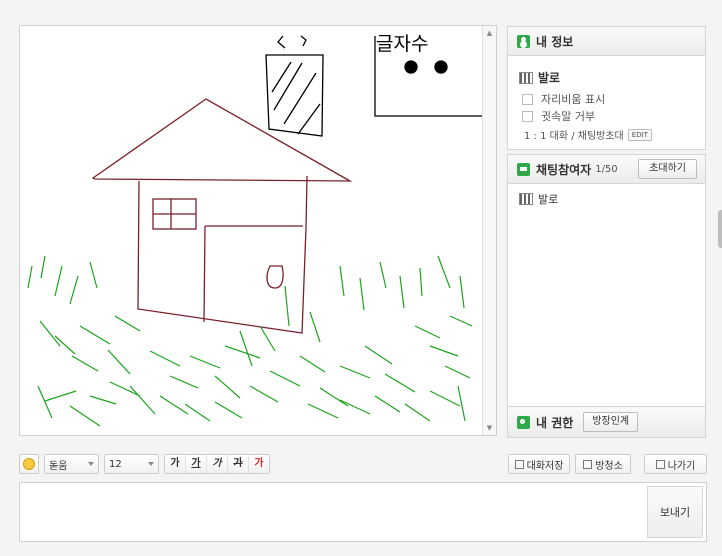 This screenshot has width=722, height=556. I want to click on exit-icon, so click(660, 464).